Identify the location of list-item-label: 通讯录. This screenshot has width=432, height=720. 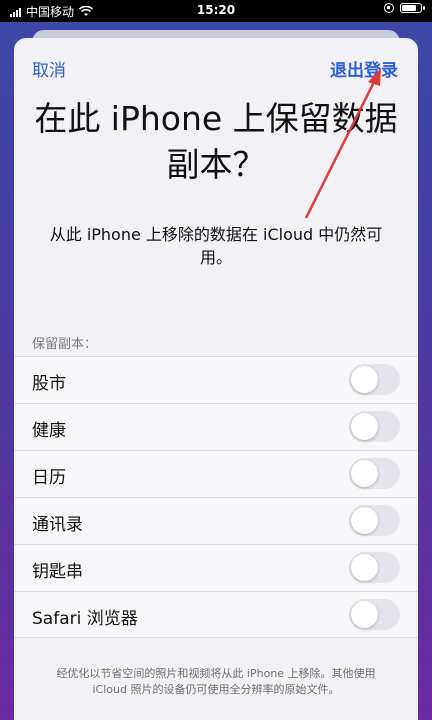
(57, 525).